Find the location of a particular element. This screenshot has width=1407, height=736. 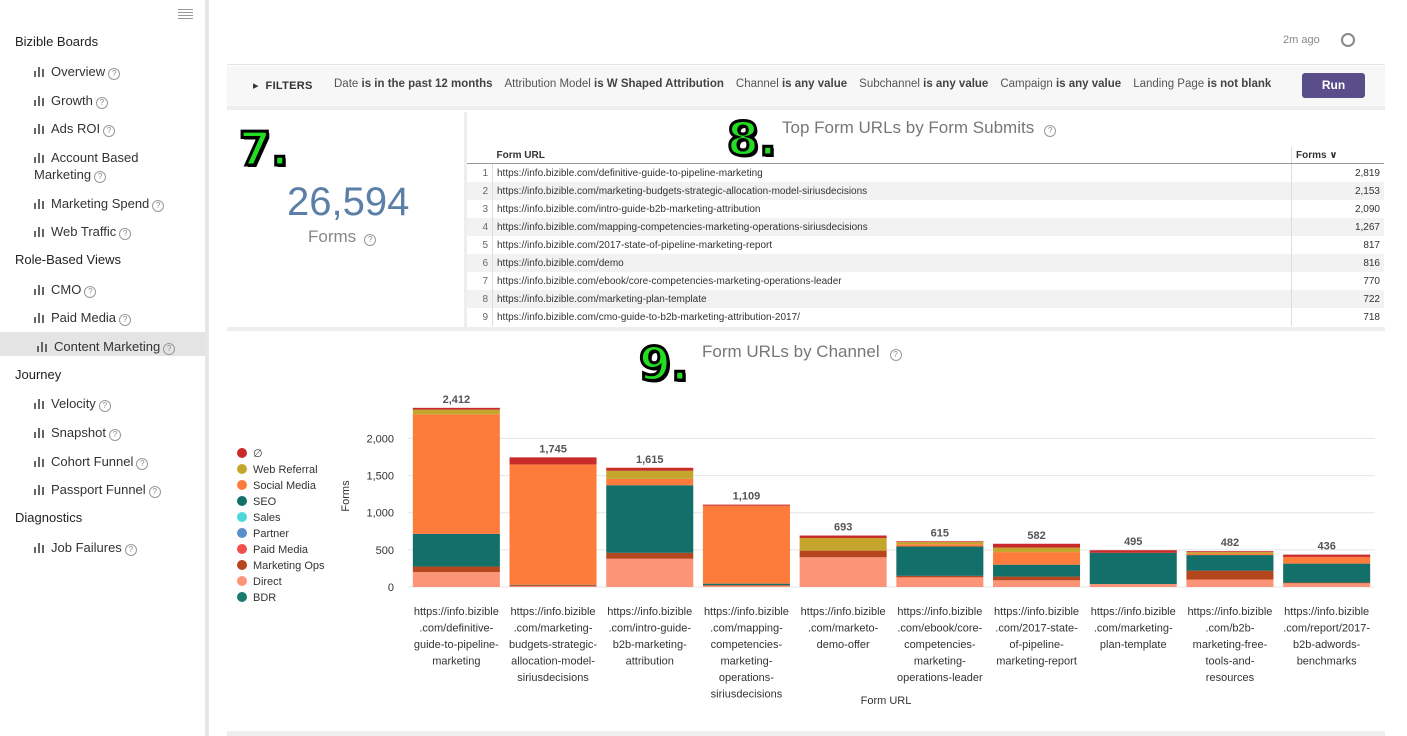

table-row: 6 https://info.bizible.com/demo 816 is located at coordinates (925, 263).